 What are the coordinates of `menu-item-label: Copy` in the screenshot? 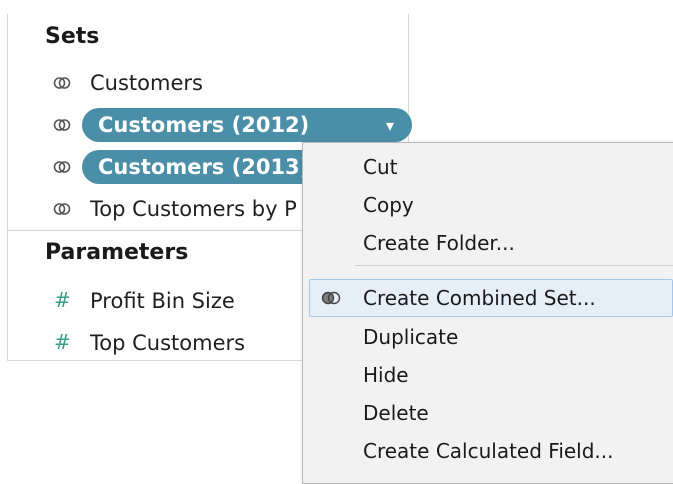 It's located at (388, 205).